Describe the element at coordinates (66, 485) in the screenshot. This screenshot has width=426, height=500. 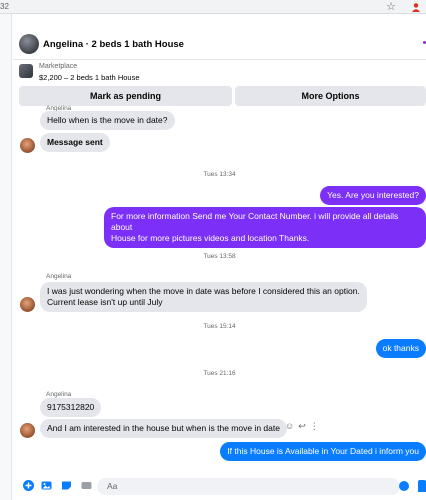
I see `sticker-icon` at that location.